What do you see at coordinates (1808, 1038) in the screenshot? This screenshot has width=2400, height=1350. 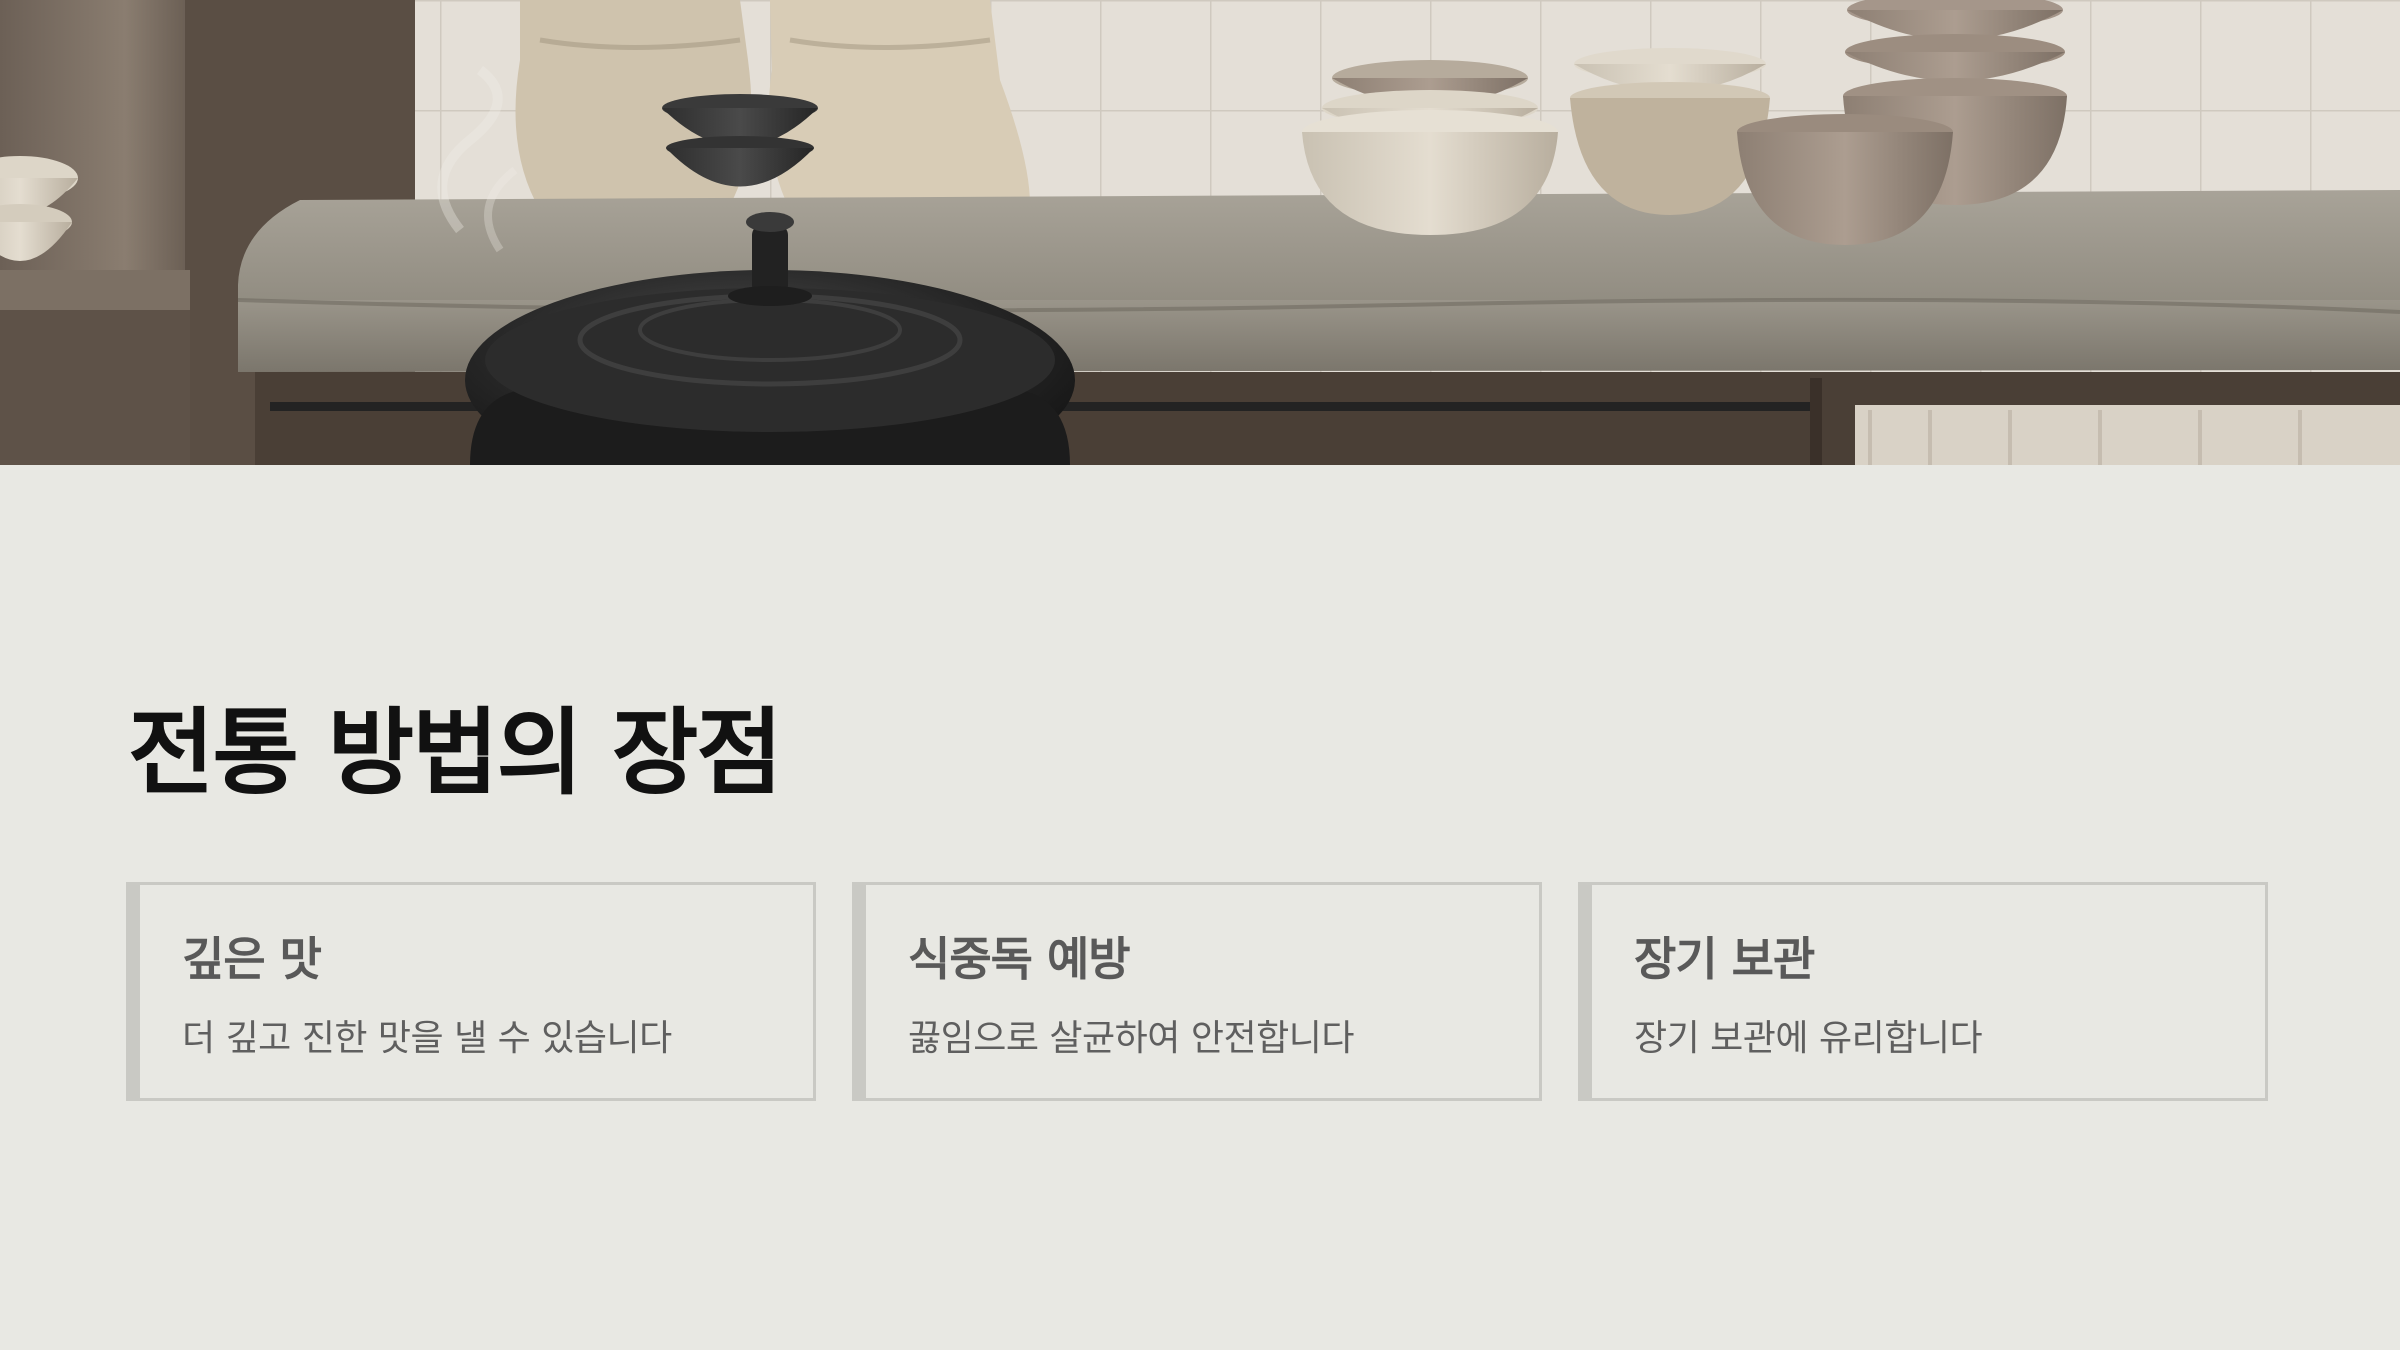 I see `card-description: 장기 보관에 유리합니다` at bounding box center [1808, 1038].